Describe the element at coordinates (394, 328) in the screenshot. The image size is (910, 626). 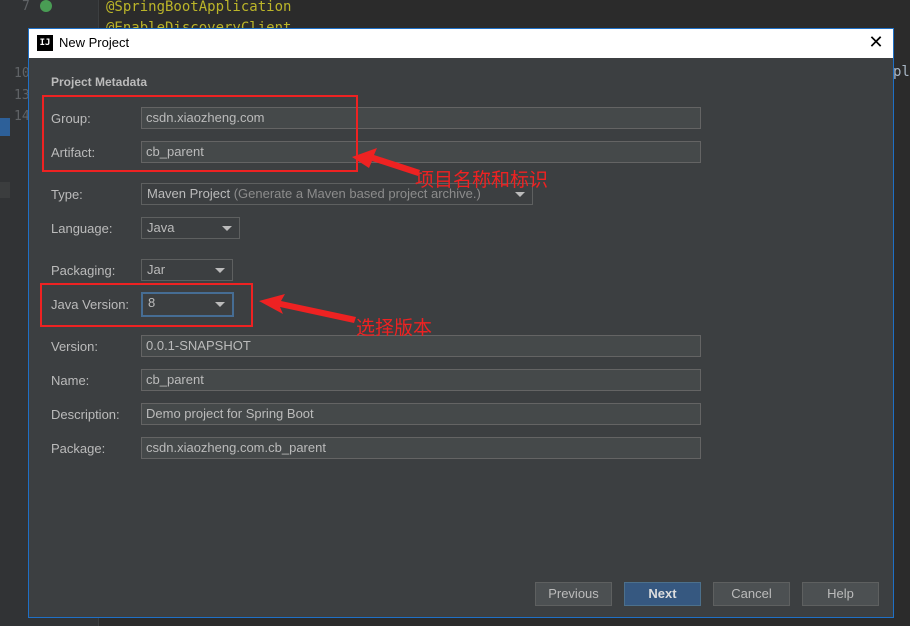
I see `annotation-version-note: 选择版本` at that location.